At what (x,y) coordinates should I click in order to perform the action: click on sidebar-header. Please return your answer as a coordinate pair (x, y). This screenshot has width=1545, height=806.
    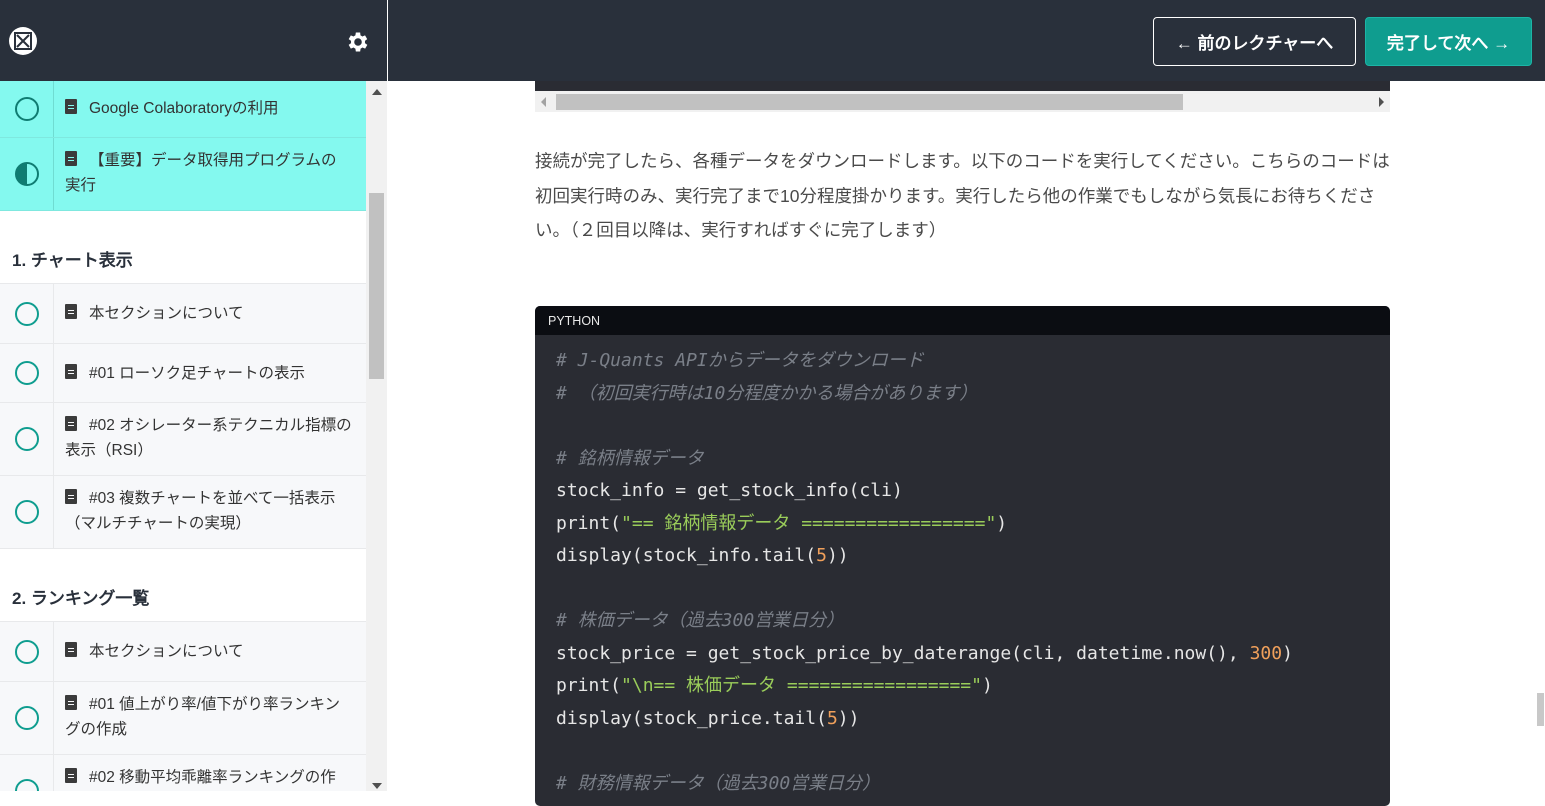
    Looking at the image, I should click on (193, 40).